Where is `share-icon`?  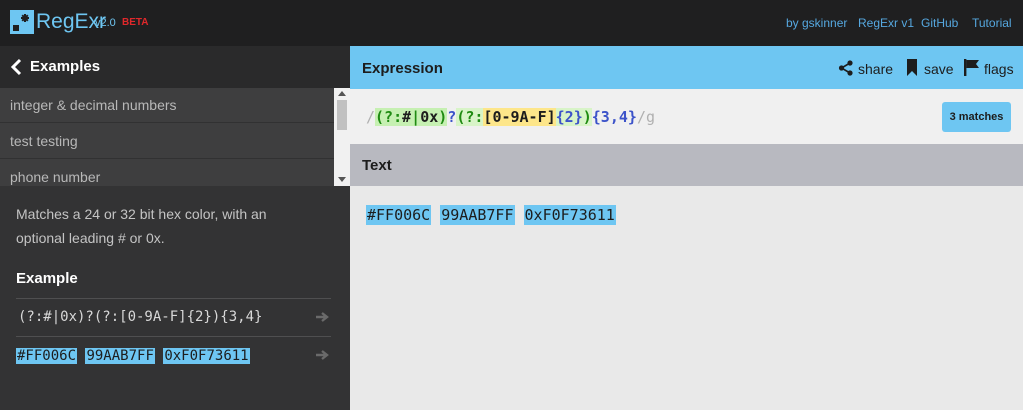 share-icon is located at coordinates (845, 68).